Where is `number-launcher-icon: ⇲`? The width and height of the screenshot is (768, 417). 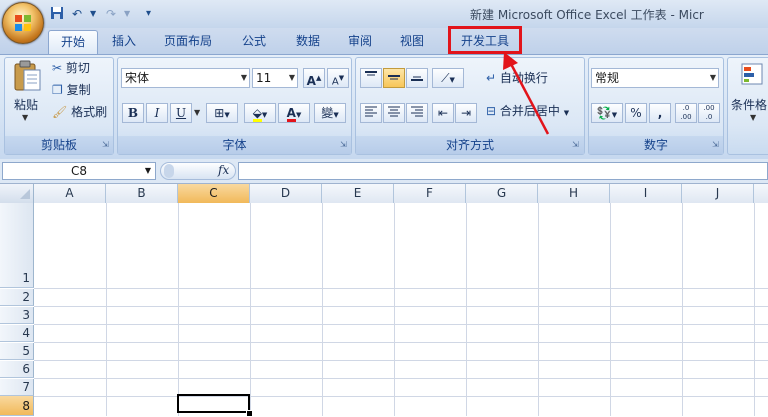 number-launcher-icon: ⇲ is located at coordinates (716, 144).